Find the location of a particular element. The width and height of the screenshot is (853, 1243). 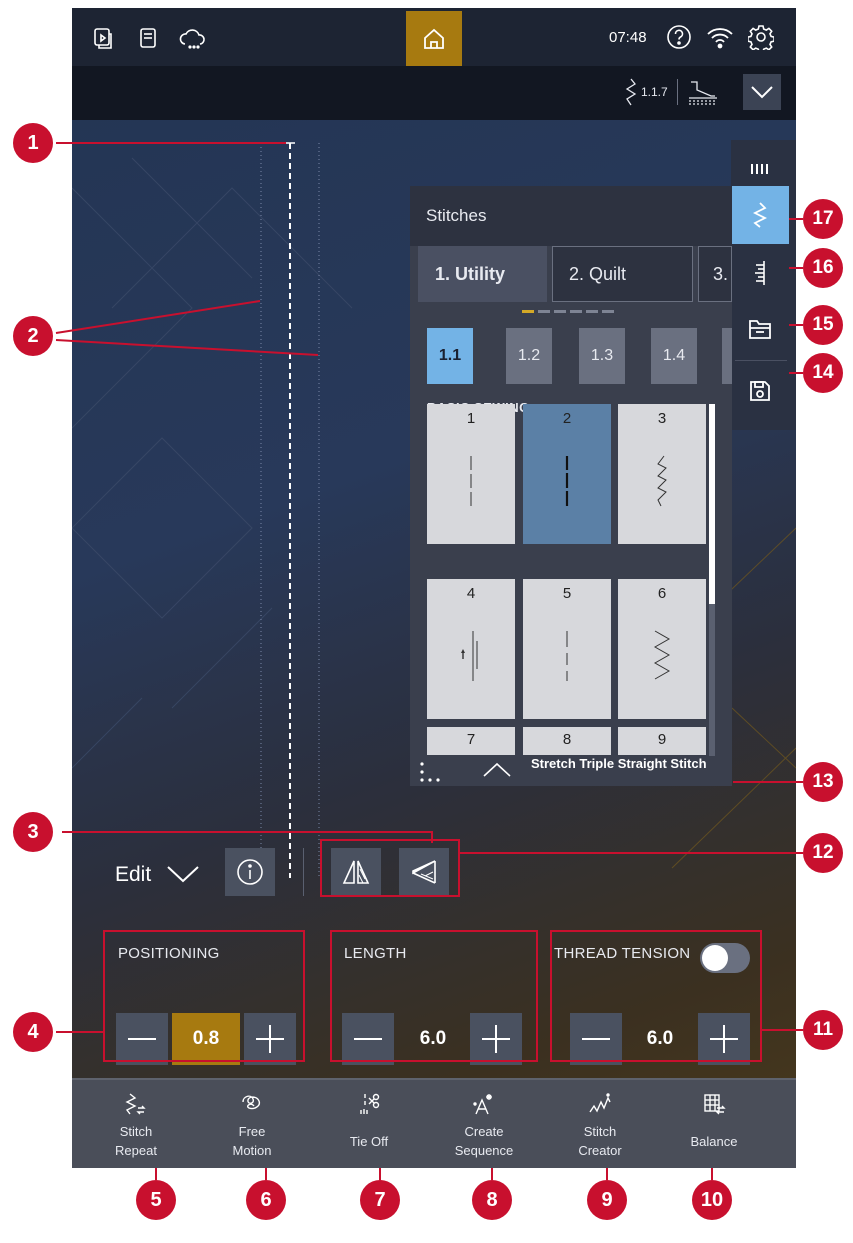

callout-4: 4 is located at coordinates (33, 1032).